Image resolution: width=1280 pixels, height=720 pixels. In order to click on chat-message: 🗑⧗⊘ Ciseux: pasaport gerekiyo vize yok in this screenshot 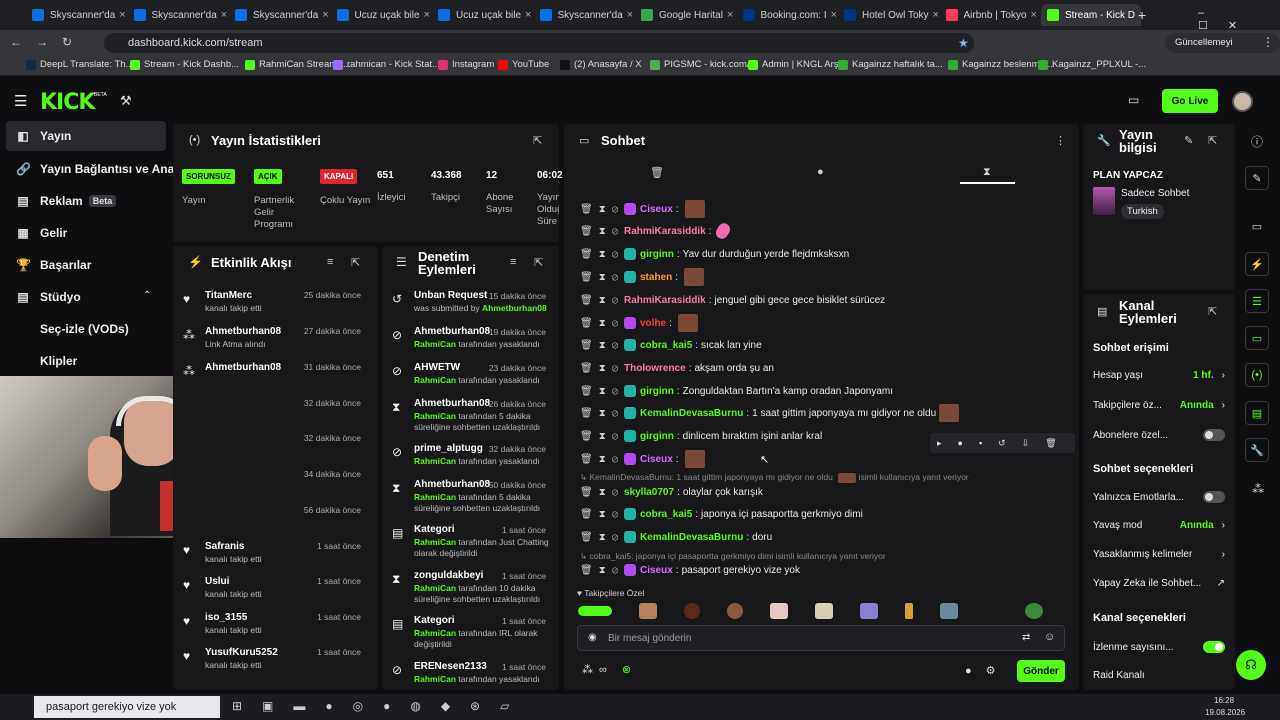, I will do `click(825, 570)`.